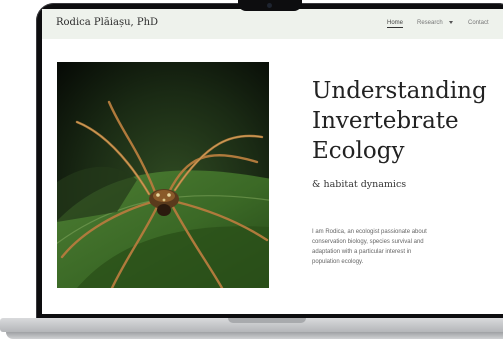 Image resolution: width=503 pixels, height=344 pixels. Describe the element at coordinates (107, 22) in the screenshot. I see `site-brand: Rodica Plăiașu, PhD` at that location.